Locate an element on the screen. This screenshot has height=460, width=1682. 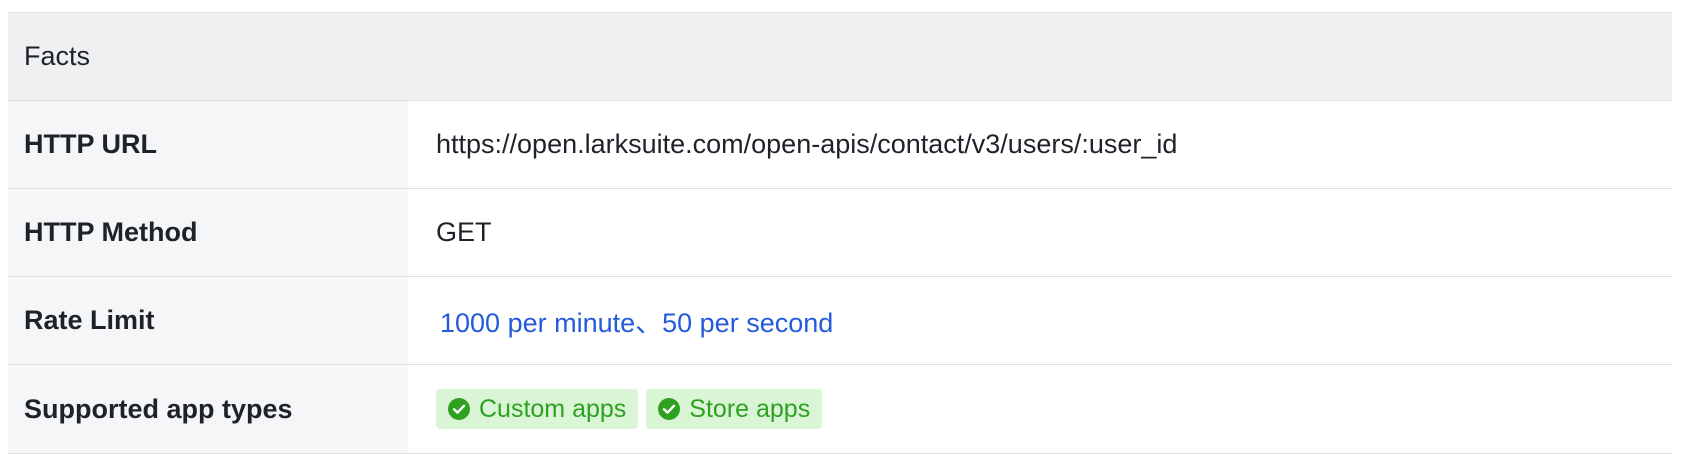
store-apps-label: Store apps is located at coordinates (750, 408).